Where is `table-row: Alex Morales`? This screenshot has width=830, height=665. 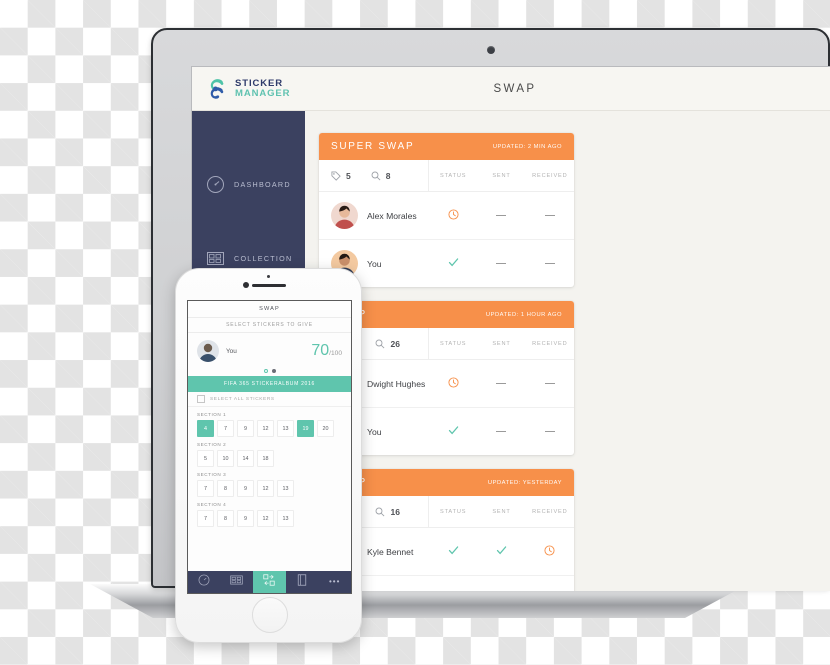 table-row: Alex Morales is located at coordinates (446, 216).